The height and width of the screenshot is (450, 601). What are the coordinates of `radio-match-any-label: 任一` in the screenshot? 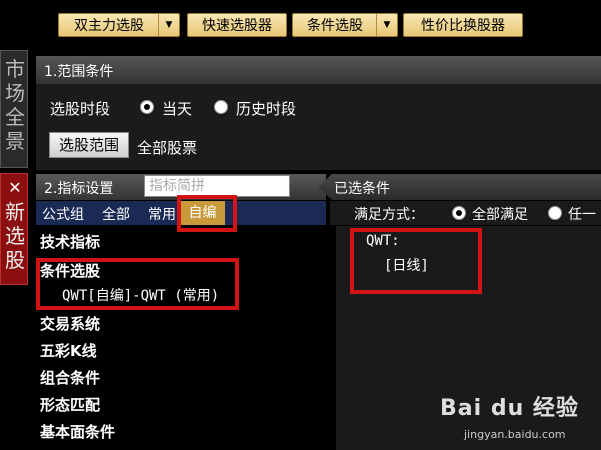 It's located at (582, 214).